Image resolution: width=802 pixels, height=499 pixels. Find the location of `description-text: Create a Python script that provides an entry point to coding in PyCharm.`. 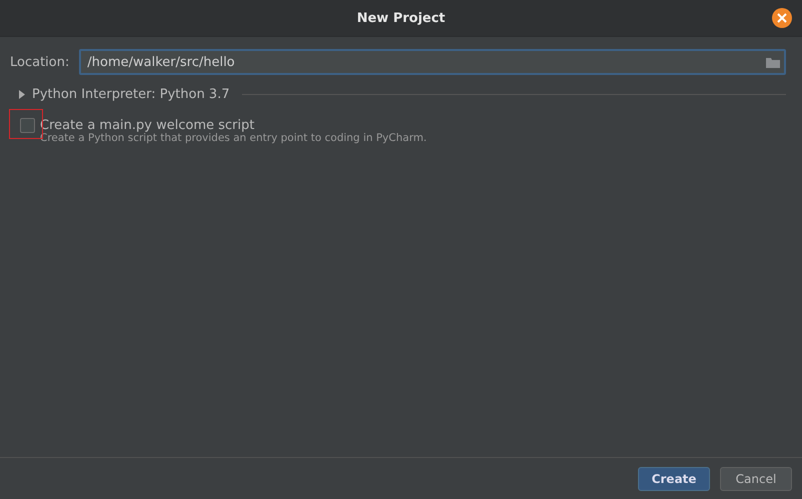

description-text: Create a Python script that provides an entry point to coding in PyCharm. is located at coordinates (234, 138).